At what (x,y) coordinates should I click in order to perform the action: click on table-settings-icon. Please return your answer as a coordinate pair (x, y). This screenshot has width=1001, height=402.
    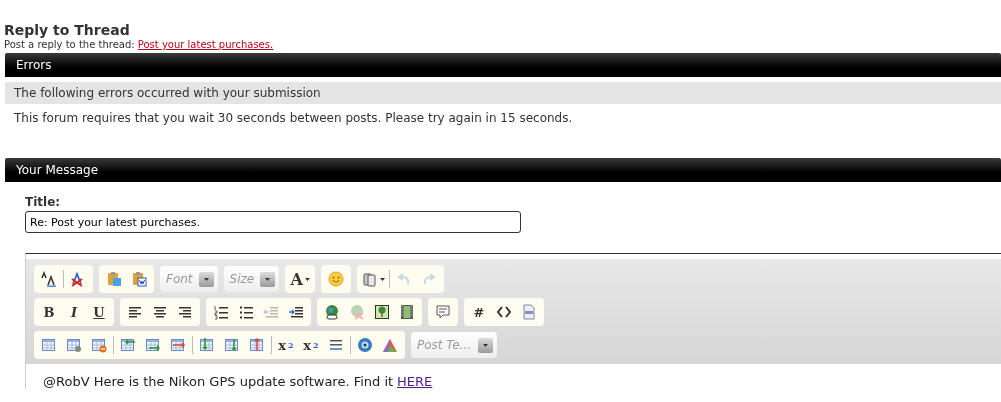
    Looking at the image, I should click on (74, 345).